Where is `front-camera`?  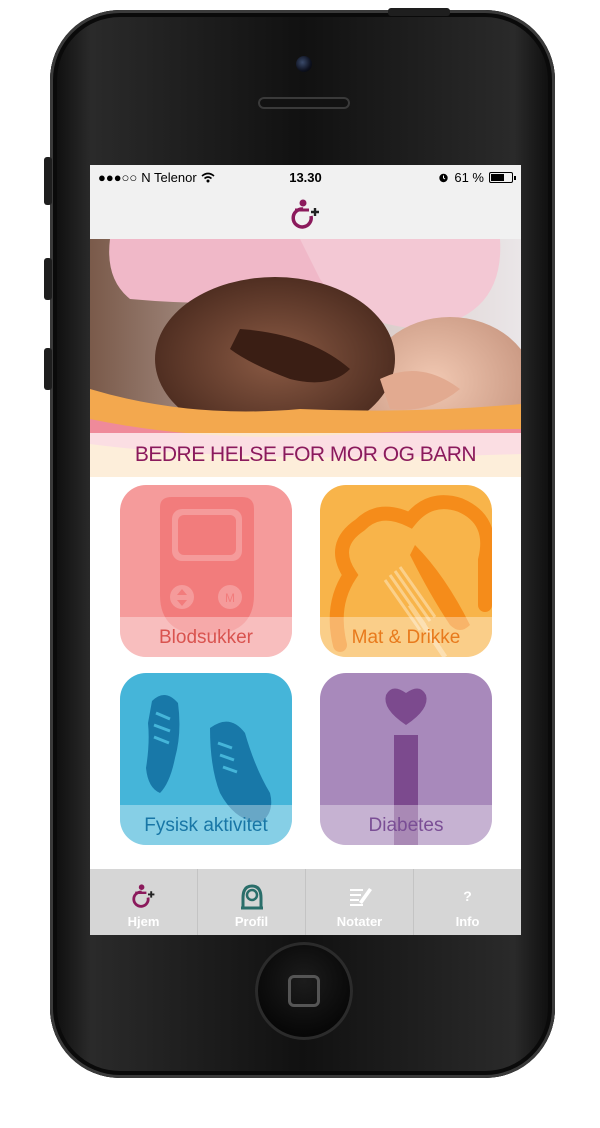
front-camera is located at coordinates (304, 64).